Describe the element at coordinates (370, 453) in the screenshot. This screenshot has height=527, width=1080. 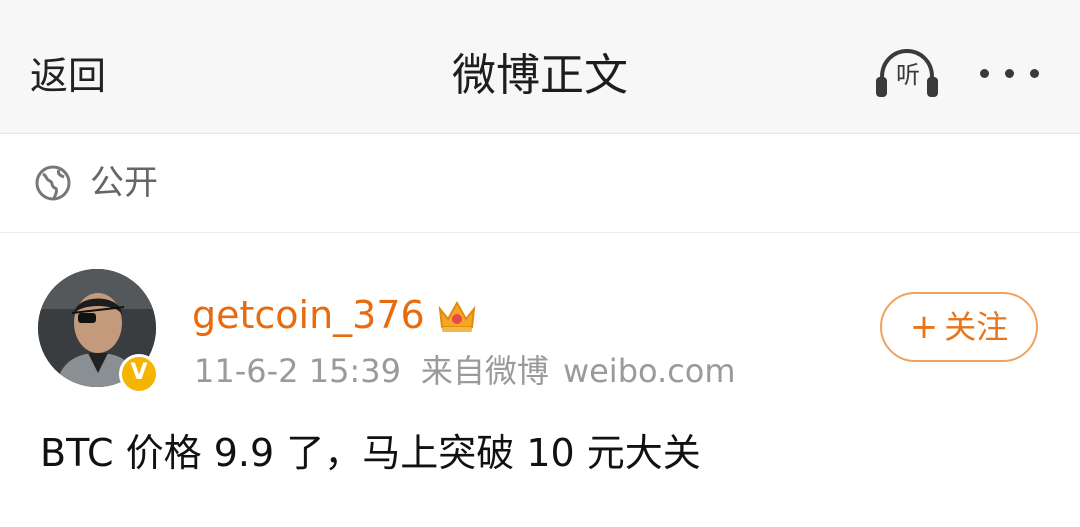
I see `post-text: BTC 价格 9.9 了，马上突破 10 元大关` at that location.